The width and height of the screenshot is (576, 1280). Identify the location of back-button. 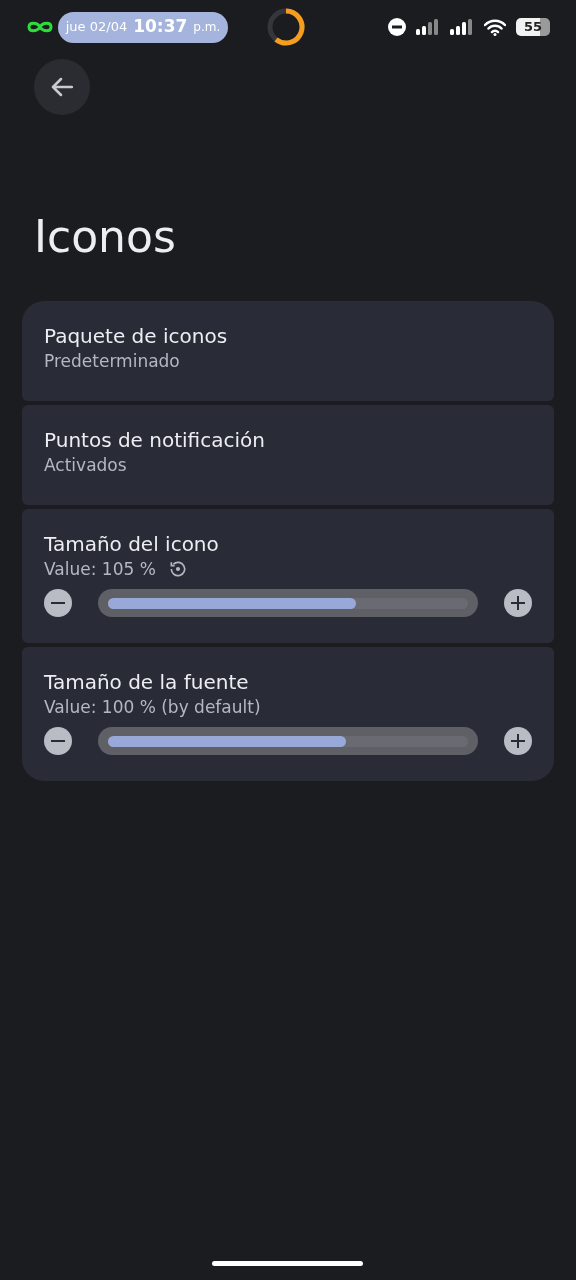
(62, 87).